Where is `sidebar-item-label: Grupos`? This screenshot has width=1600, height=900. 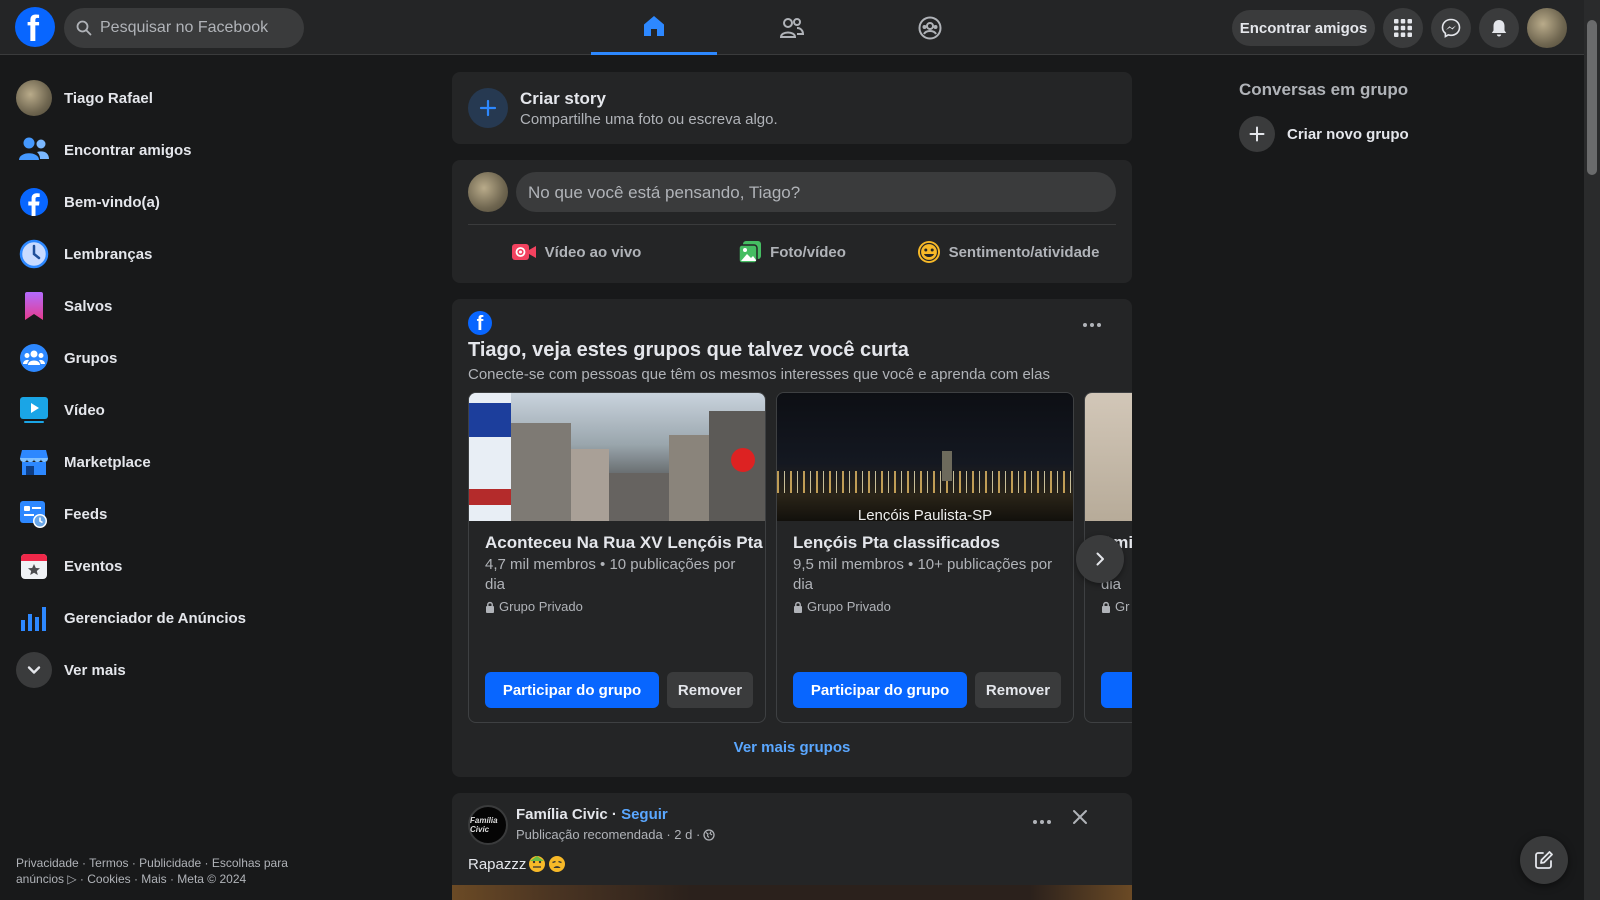
sidebar-item-label: Grupos is located at coordinates (91, 358).